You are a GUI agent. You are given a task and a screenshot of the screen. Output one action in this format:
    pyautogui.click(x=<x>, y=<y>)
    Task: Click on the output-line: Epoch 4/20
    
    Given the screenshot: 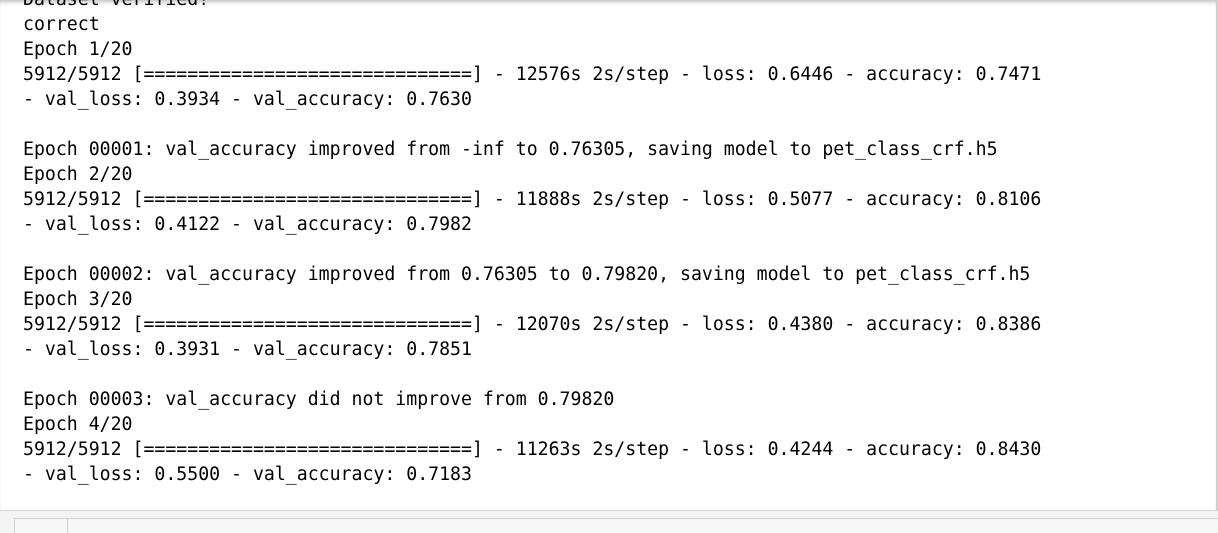 What is the action you would take?
    pyautogui.click(x=78, y=424)
    